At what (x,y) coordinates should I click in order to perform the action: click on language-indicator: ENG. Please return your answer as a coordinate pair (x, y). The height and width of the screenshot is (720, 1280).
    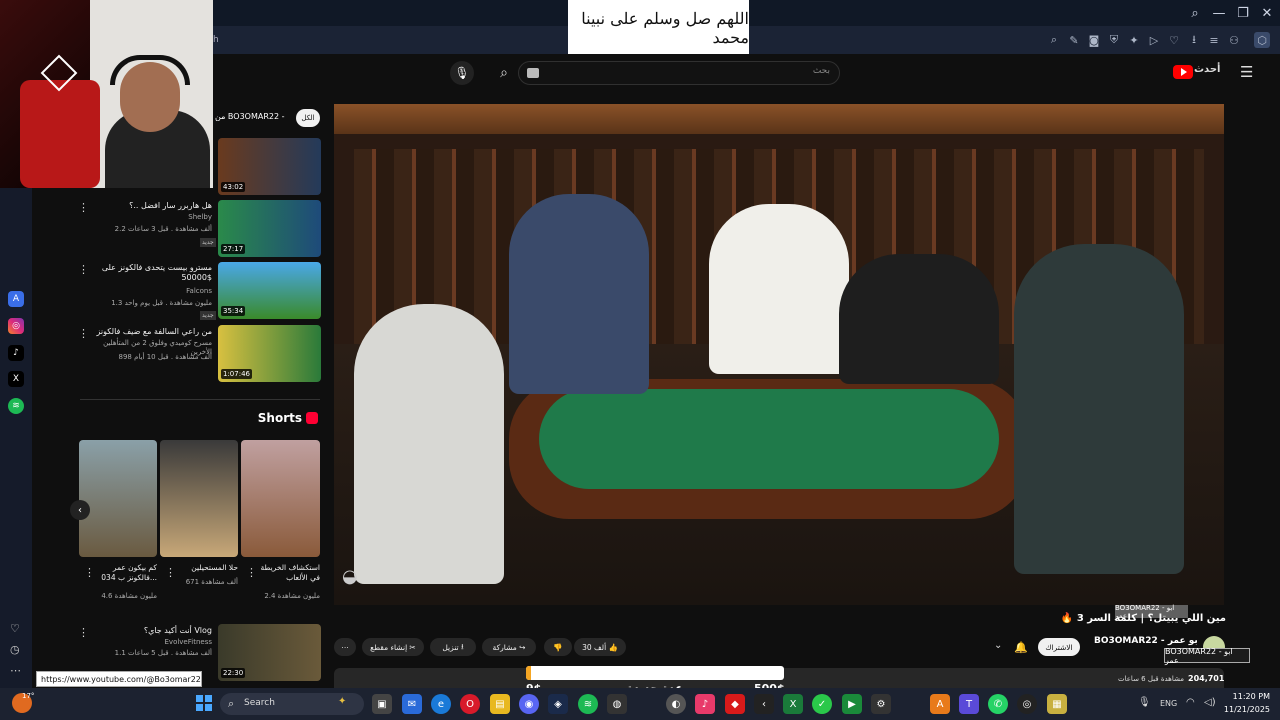
    Looking at the image, I should click on (1168, 703).